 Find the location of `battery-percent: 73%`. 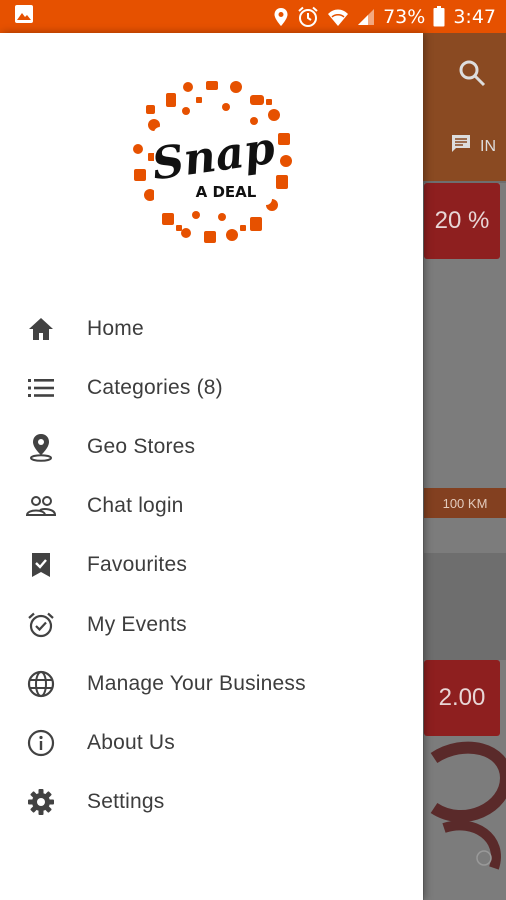

battery-percent: 73% is located at coordinates (404, 16).